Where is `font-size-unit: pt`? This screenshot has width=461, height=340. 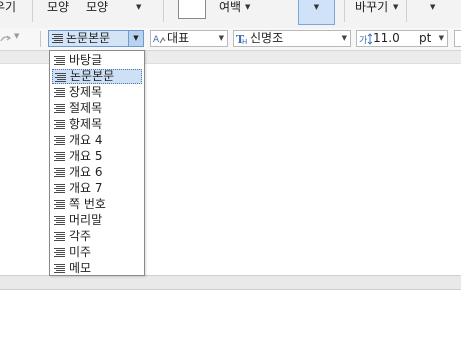 font-size-unit: pt is located at coordinates (425, 38).